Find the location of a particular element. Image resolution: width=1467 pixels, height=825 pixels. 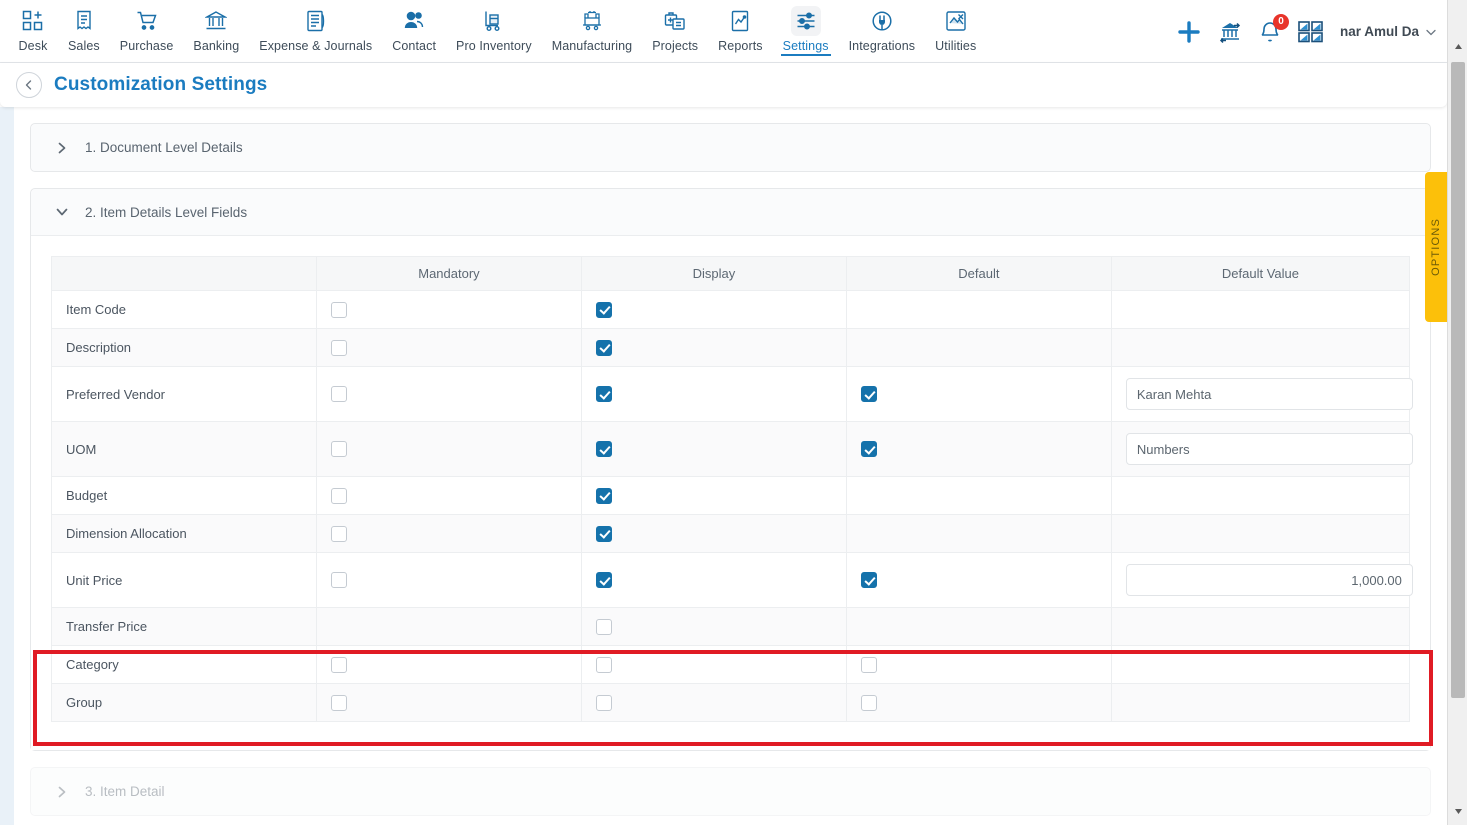

nav-item-expense-journals: Expense & Journals is located at coordinates (315, 26).